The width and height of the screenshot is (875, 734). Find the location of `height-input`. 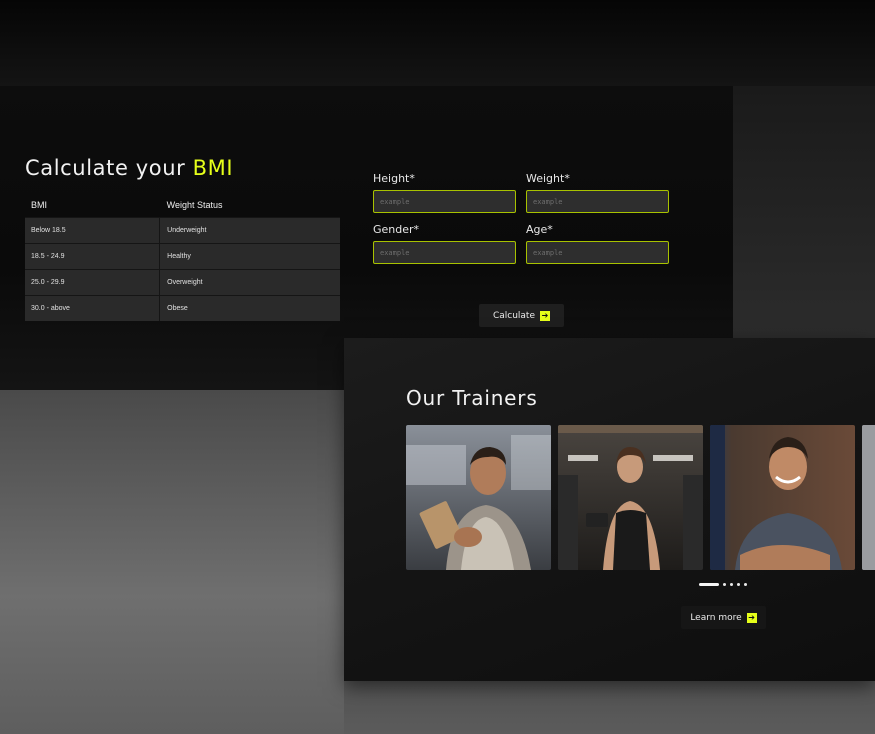

height-input is located at coordinates (444, 201).